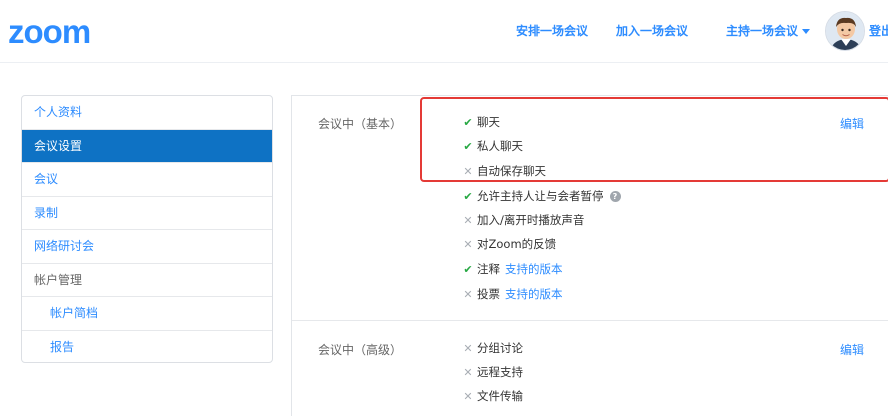  I want to click on option-label: 文件传输, so click(500, 396).